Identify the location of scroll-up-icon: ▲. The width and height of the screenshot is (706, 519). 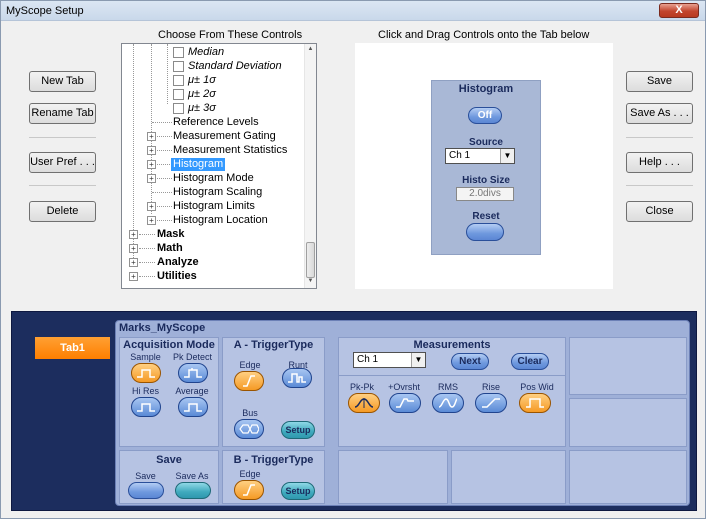
(310, 49).